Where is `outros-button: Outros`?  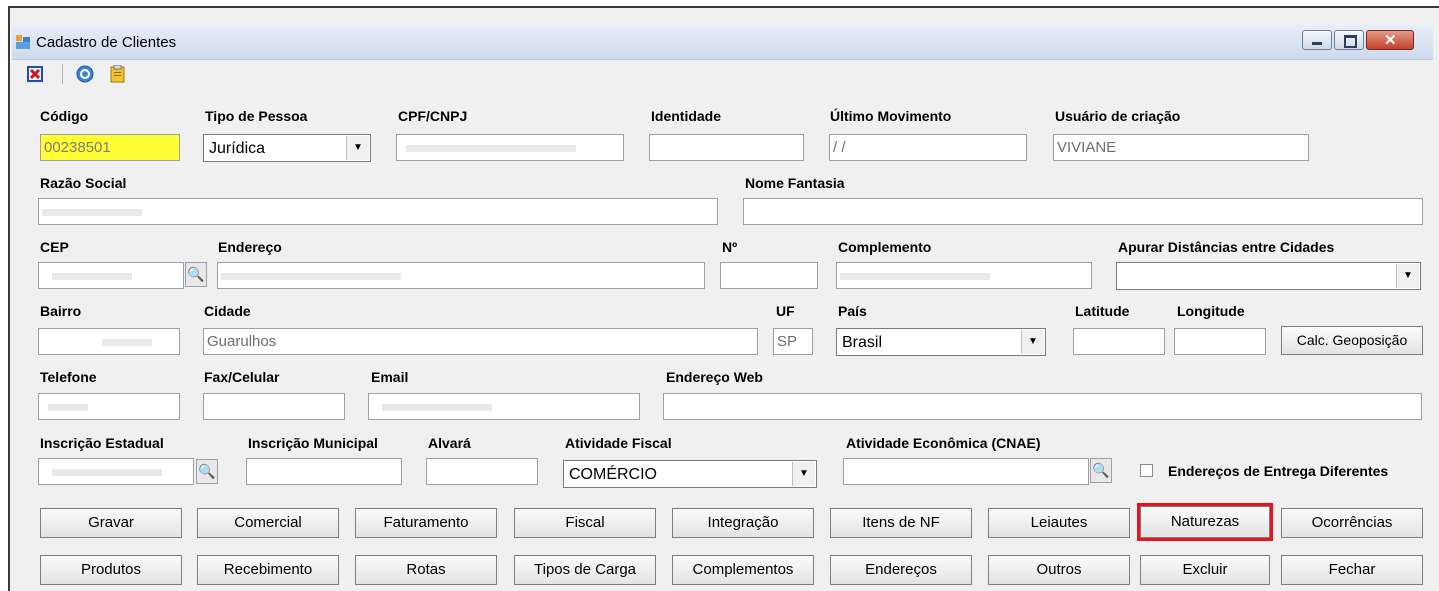 outros-button: Outros is located at coordinates (1059, 570).